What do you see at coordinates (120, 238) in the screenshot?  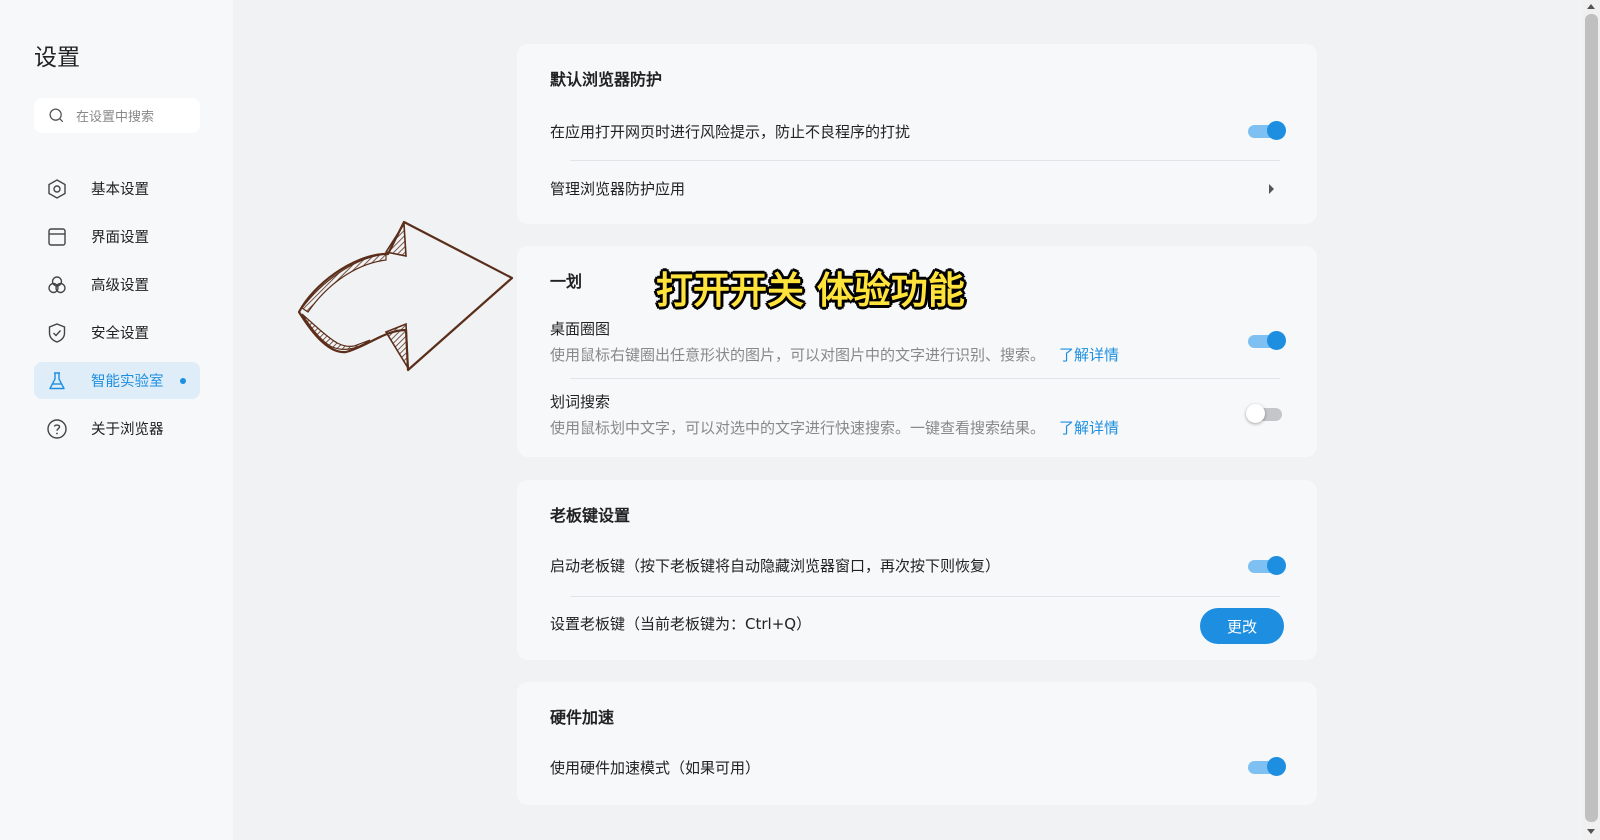 I see `sidebar-item-label: 界面设置` at bounding box center [120, 238].